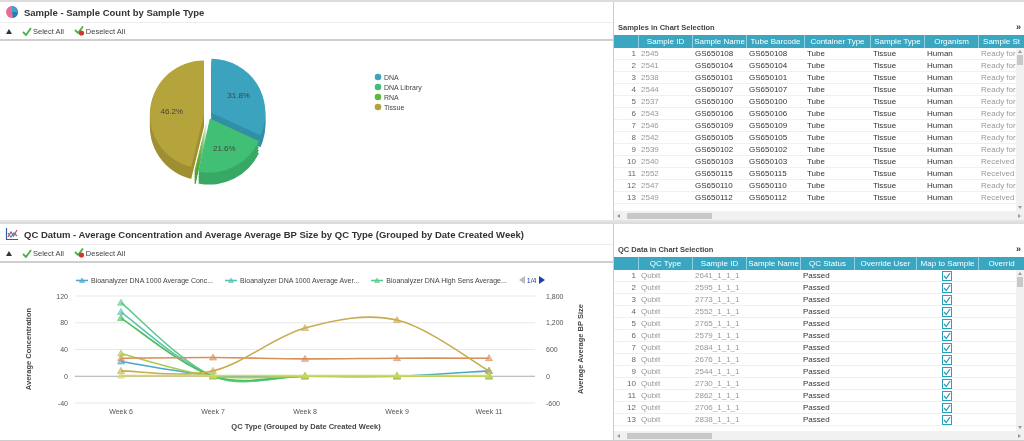 The width and height of the screenshot is (1024, 441). Describe the element at coordinates (717, 359) in the screenshot. I see `table-cell-text: 2676_1_1_1` at that location.